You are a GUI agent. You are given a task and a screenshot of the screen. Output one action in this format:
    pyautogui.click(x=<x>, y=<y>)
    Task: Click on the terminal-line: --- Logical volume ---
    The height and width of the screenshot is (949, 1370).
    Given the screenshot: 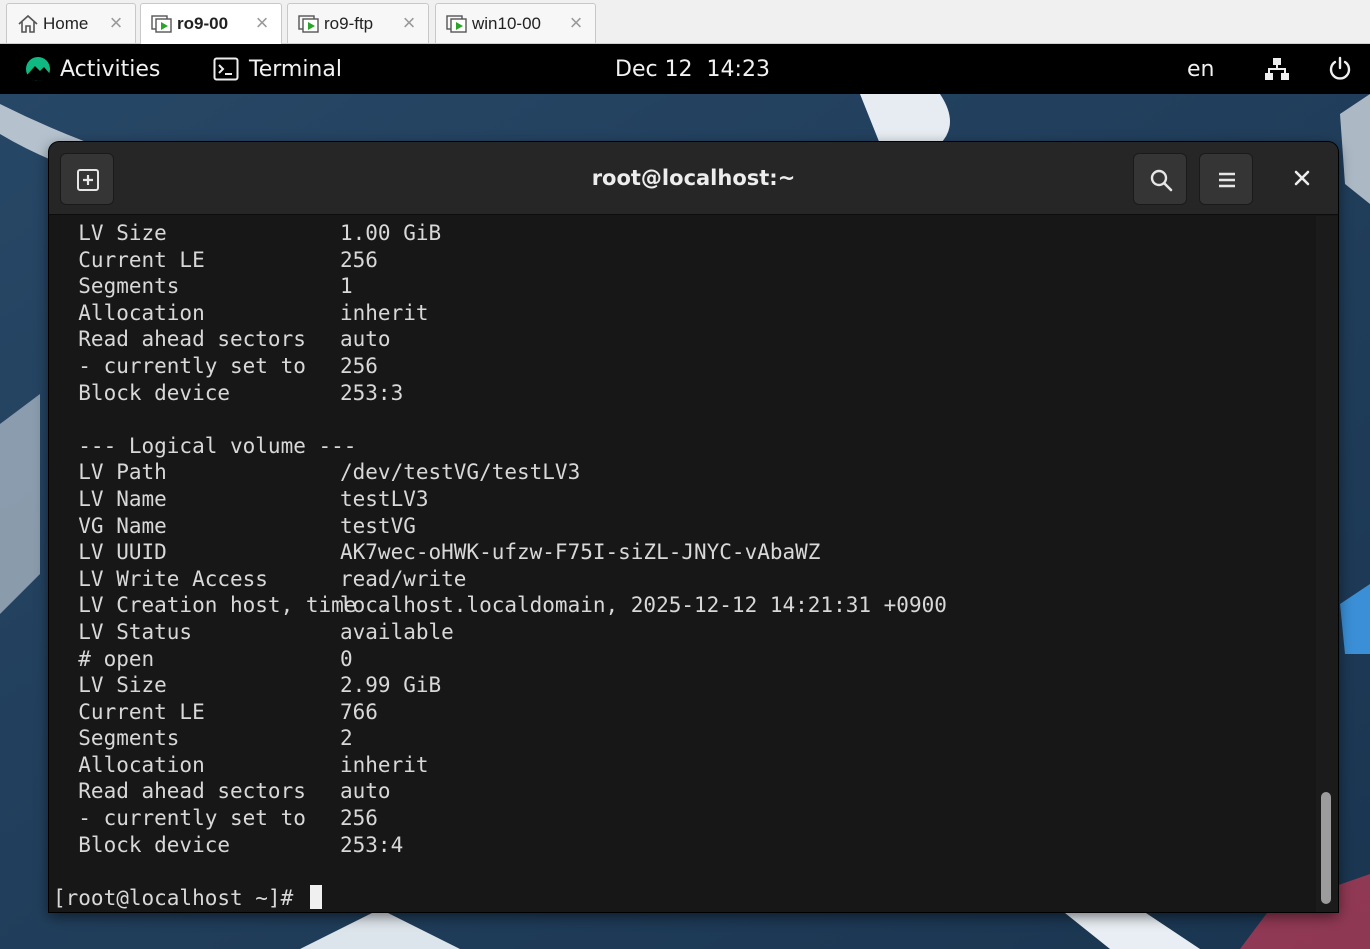 What is the action you would take?
    pyautogui.click(x=500, y=446)
    